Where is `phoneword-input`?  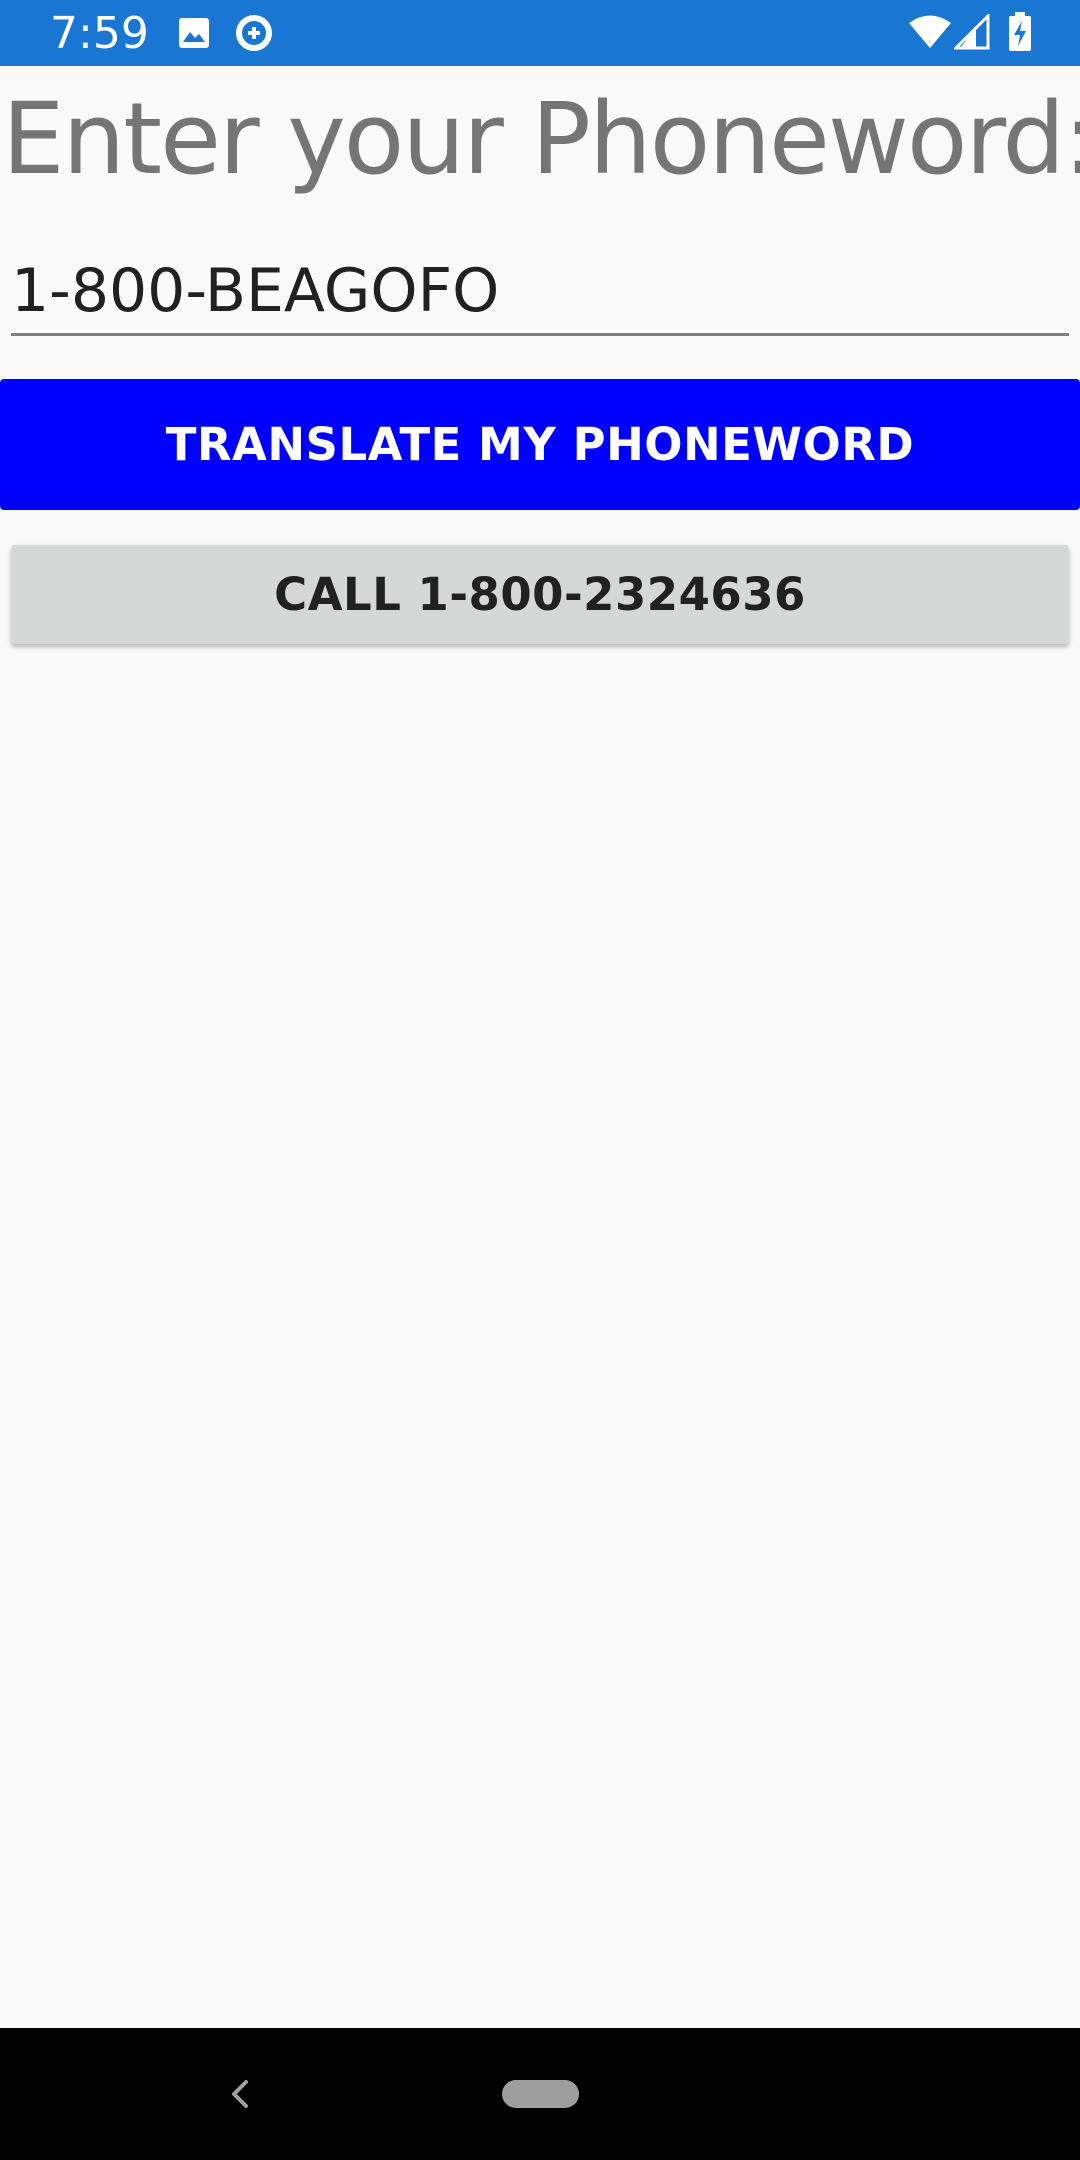 phoneword-input is located at coordinates (540, 294).